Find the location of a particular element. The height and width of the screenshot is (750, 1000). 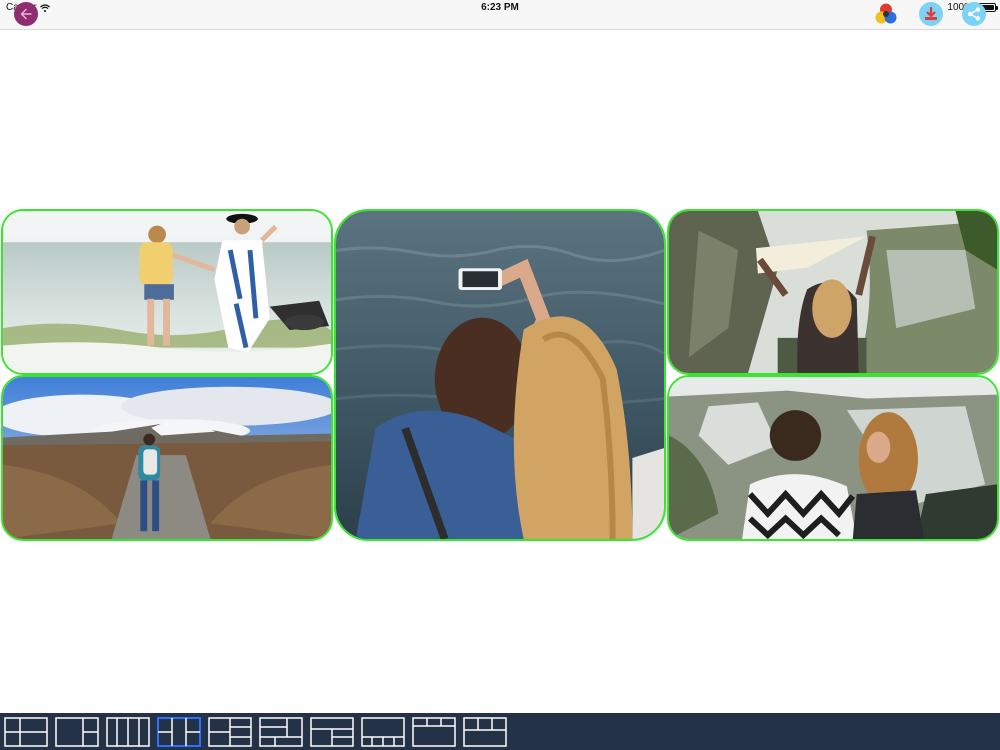

back-button is located at coordinates (26, 14).